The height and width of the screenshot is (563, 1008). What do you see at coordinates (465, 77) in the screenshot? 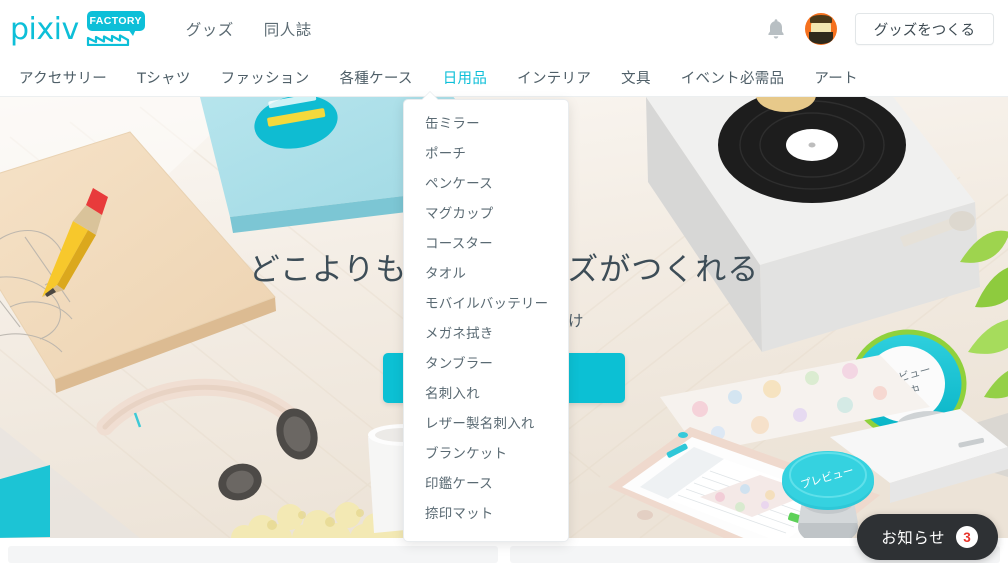
I see `category-daily-goods: 日用品` at bounding box center [465, 77].